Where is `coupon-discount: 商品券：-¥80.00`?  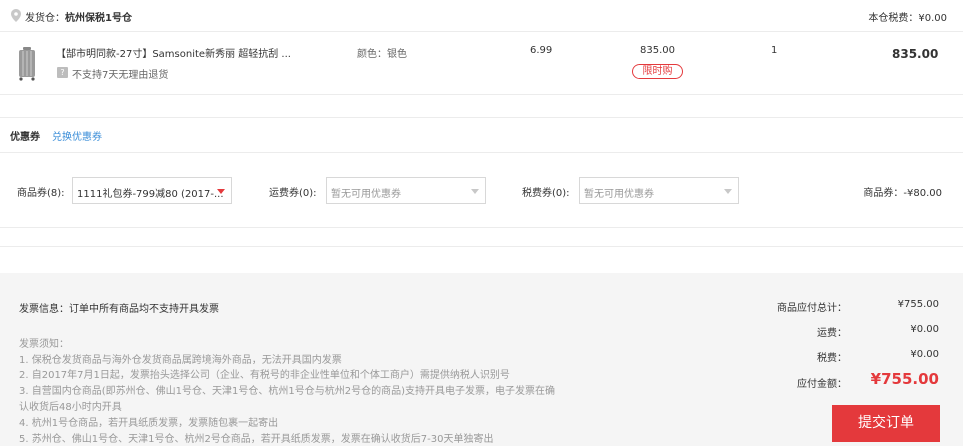 coupon-discount: 商品券：-¥80.00 is located at coordinates (902, 193).